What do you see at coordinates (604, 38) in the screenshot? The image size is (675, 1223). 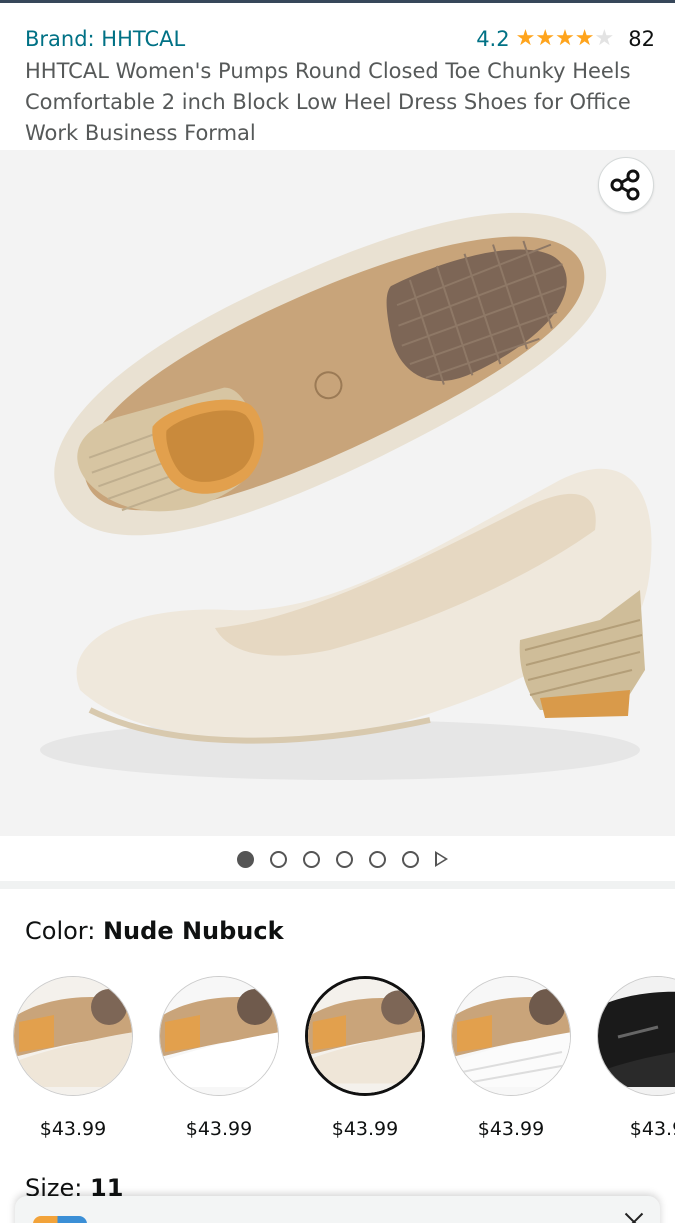 I see `empty-star-icon: ★` at bounding box center [604, 38].